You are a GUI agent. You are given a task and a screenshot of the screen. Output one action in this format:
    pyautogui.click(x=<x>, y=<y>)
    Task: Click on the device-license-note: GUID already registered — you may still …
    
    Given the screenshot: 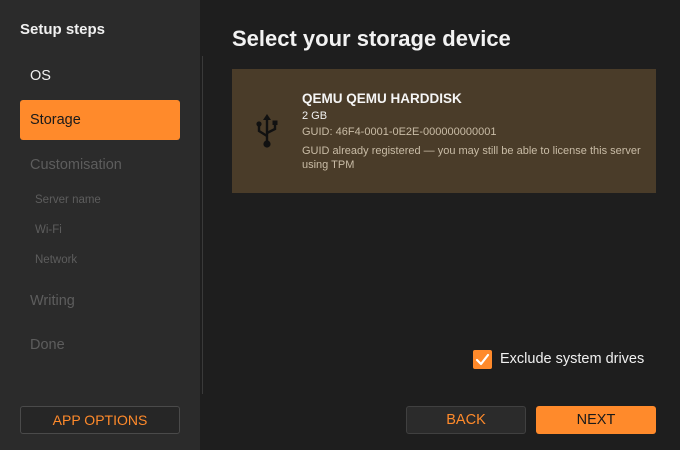 What is the action you would take?
    pyautogui.click(x=471, y=158)
    